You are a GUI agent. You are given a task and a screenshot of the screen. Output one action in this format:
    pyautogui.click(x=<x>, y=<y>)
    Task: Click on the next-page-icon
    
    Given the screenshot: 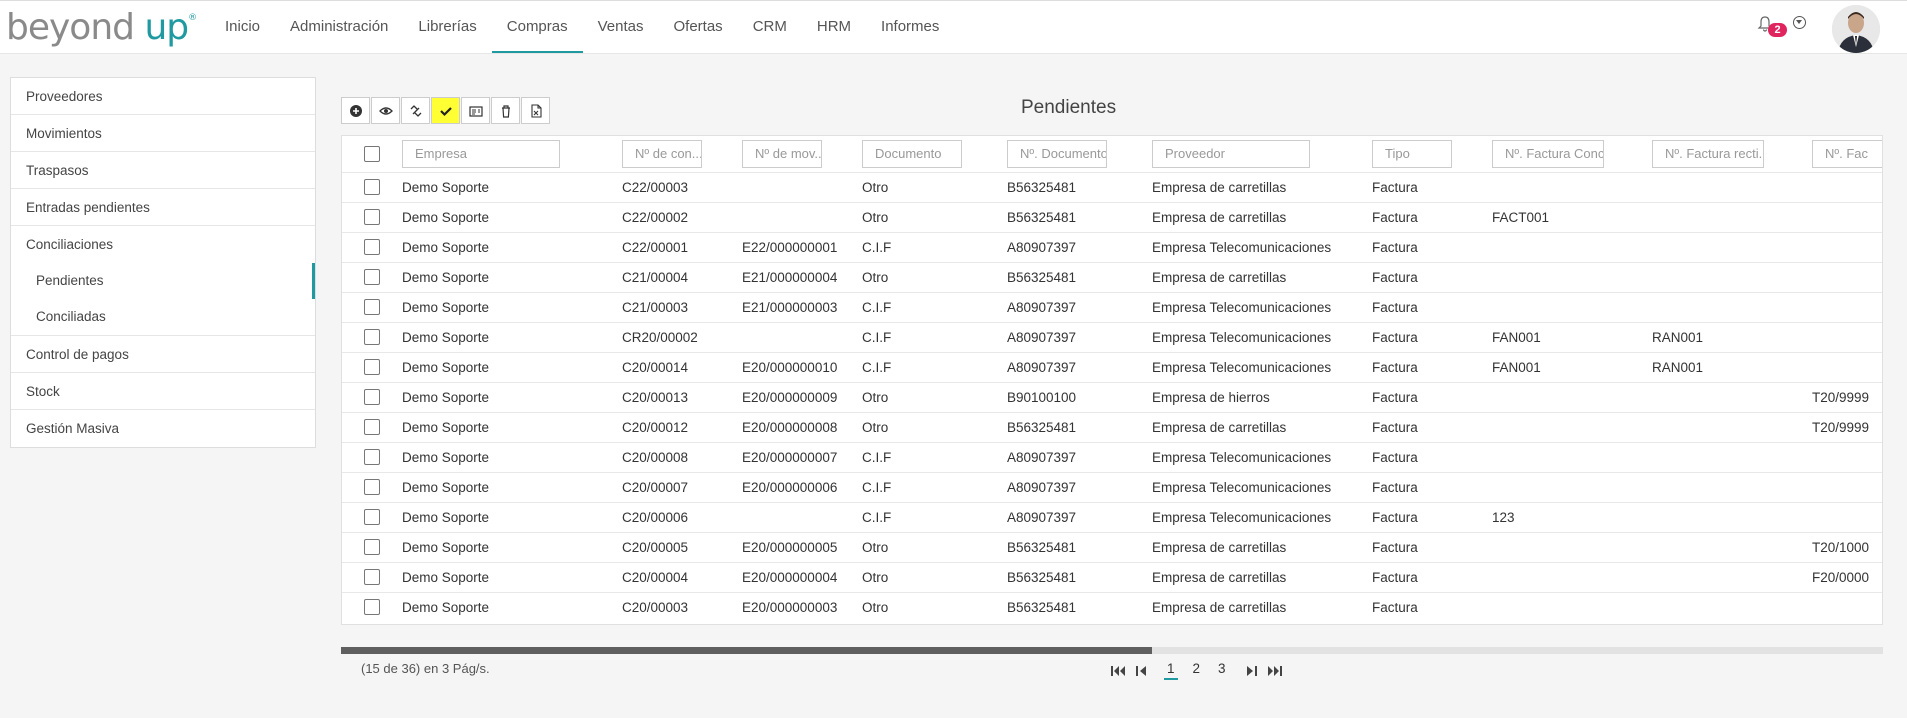 What is the action you would take?
    pyautogui.click(x=1251, y=671)
    